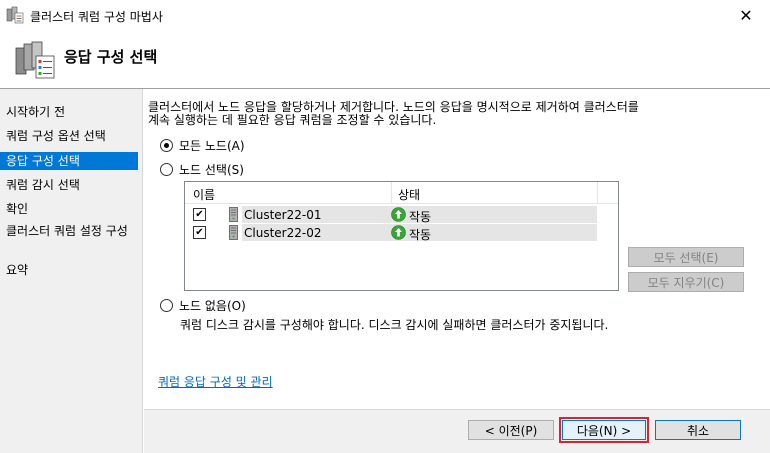 The image size is (770, 453). What do you see at coordinates (69, 185) in the screenshot?
I see `nav-step-quorum-witness: 쿼럼 감시 선택` at bounding box center [69, 185].